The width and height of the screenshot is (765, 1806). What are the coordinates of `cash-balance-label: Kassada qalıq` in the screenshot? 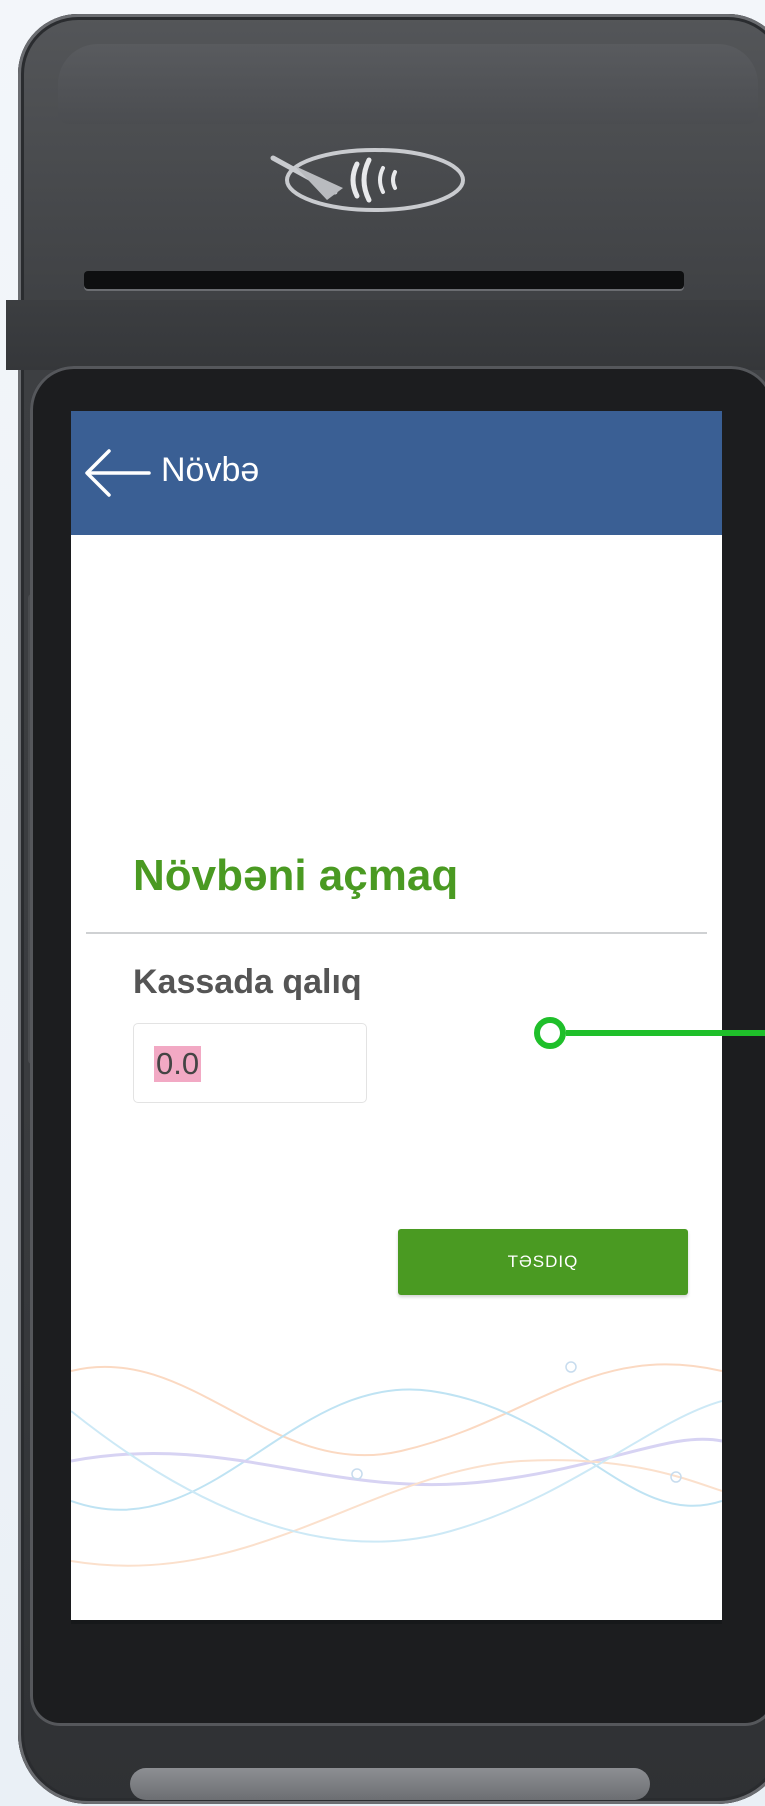 It's located at (247, 982).